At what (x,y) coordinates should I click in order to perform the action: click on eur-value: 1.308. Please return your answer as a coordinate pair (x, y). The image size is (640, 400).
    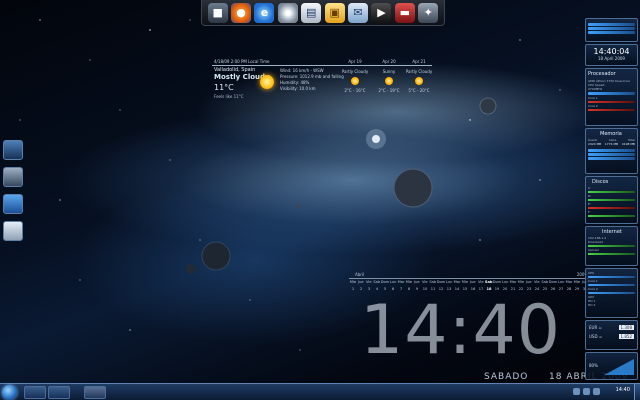
    Looking at the image, I should click on (626, 327).